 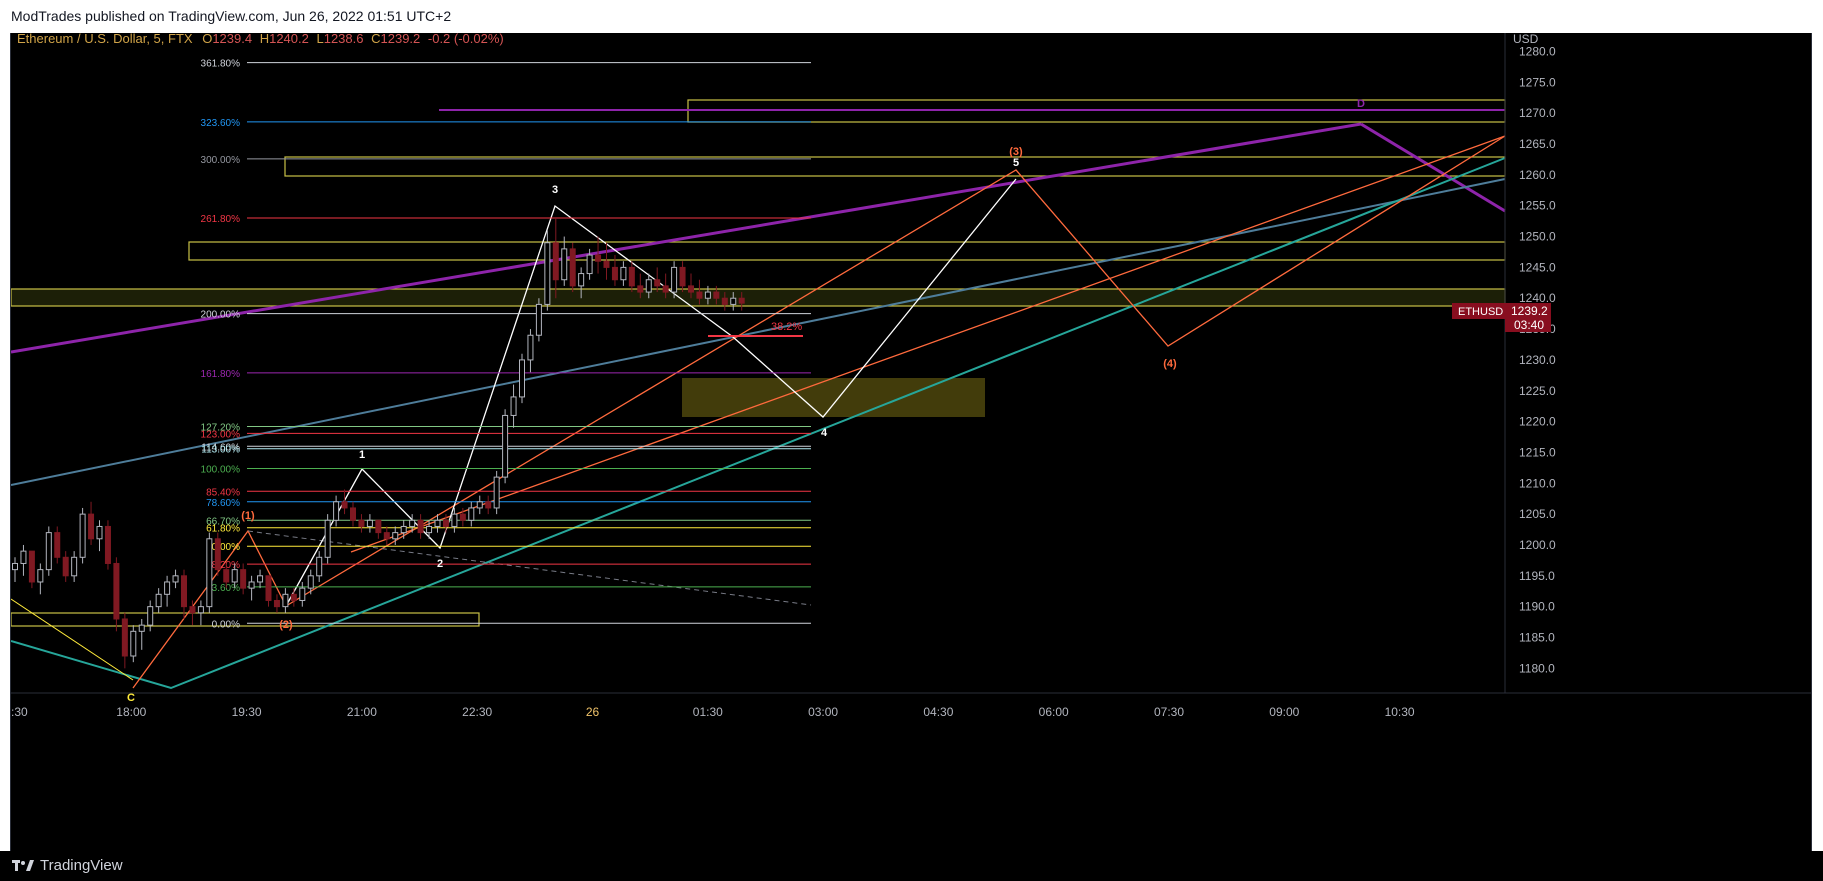 What do you see at coordinates (847, 251) in the screenshot?
I see `supply-zone-mid` at bounding box center [847, 251].